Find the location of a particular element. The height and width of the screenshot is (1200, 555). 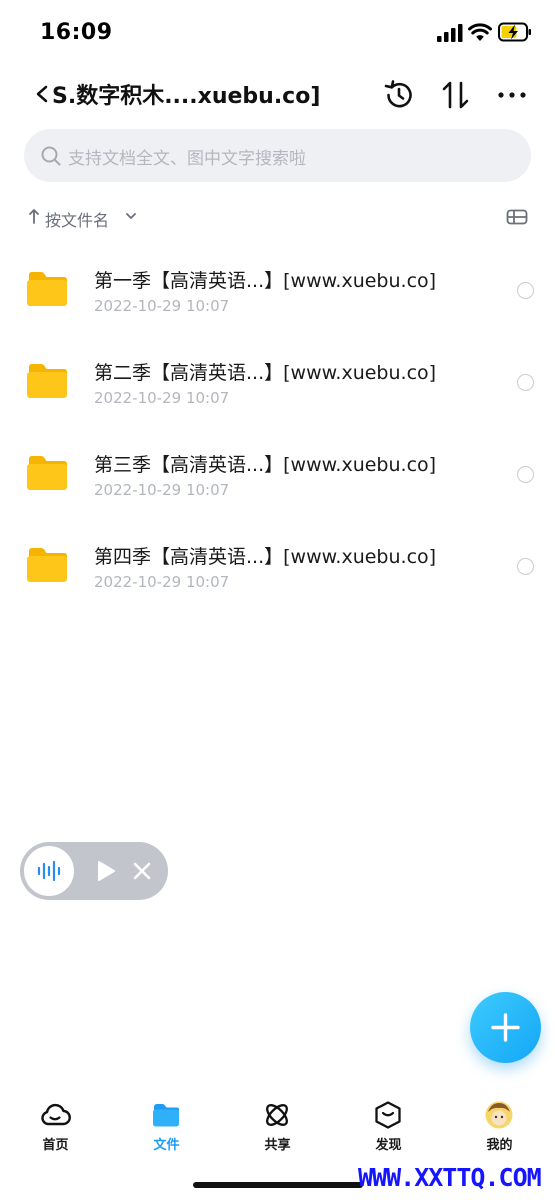

tab-share: 共享 is located at coordinates (277, 1129).